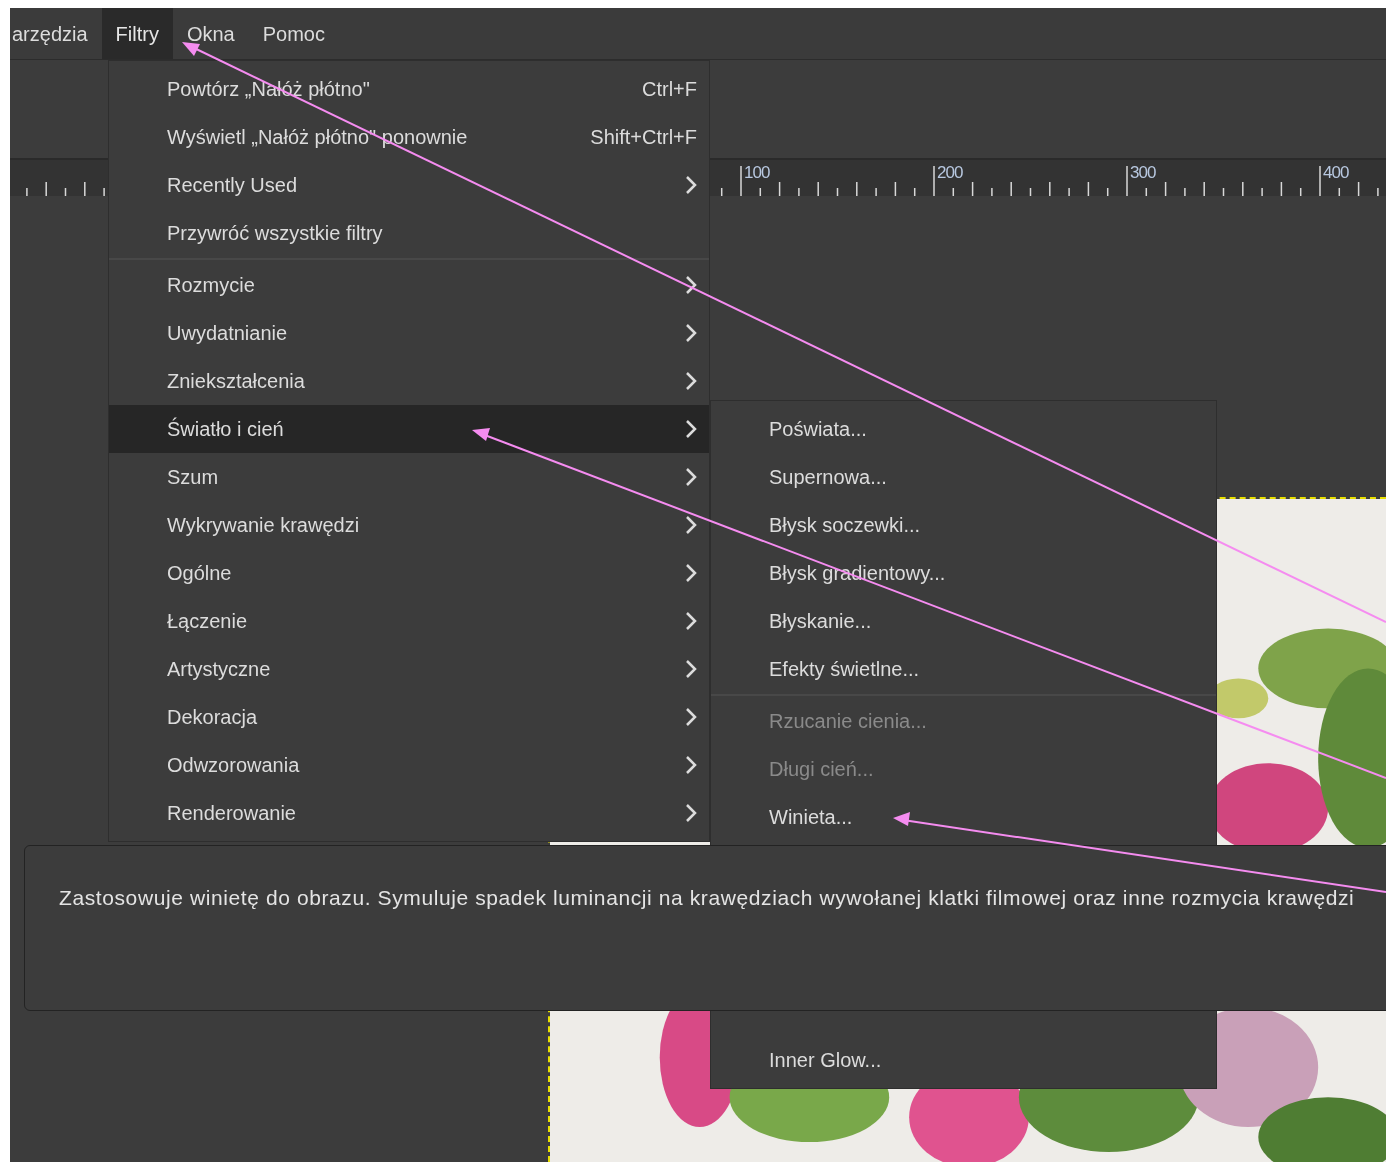  What do you see at coordinates (1143, 172) in the screenshot?
I see `ruler-label: 300` at bounding box center [1143, 172].